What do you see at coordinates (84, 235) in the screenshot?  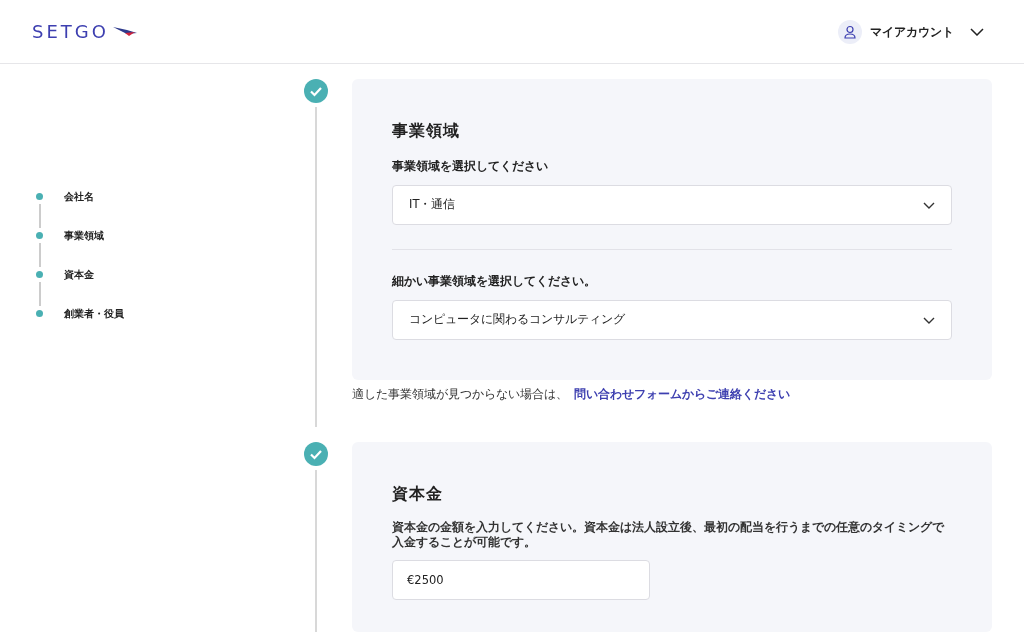 I see `step-link: 事業領域` at bounding box center [84, 235].